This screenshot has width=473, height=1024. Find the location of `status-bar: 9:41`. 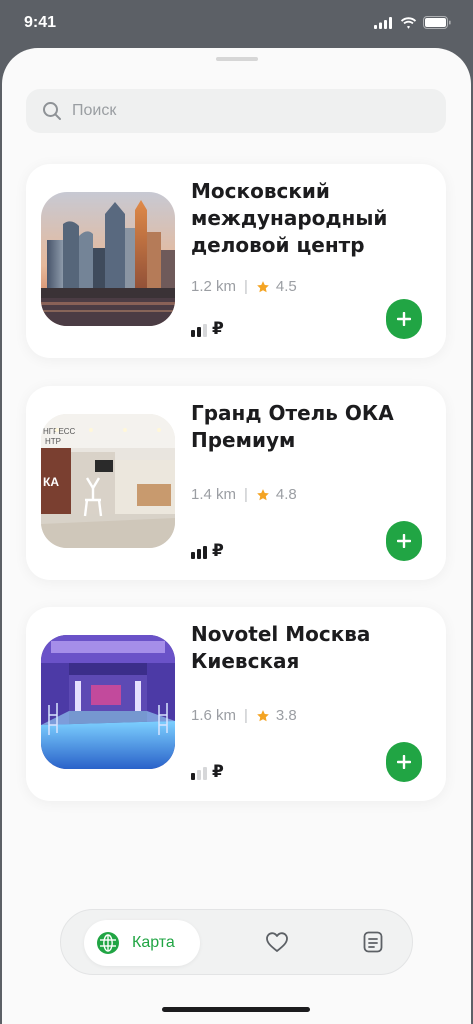

status-bar: 9:41 is located at coordinates (236, 25).